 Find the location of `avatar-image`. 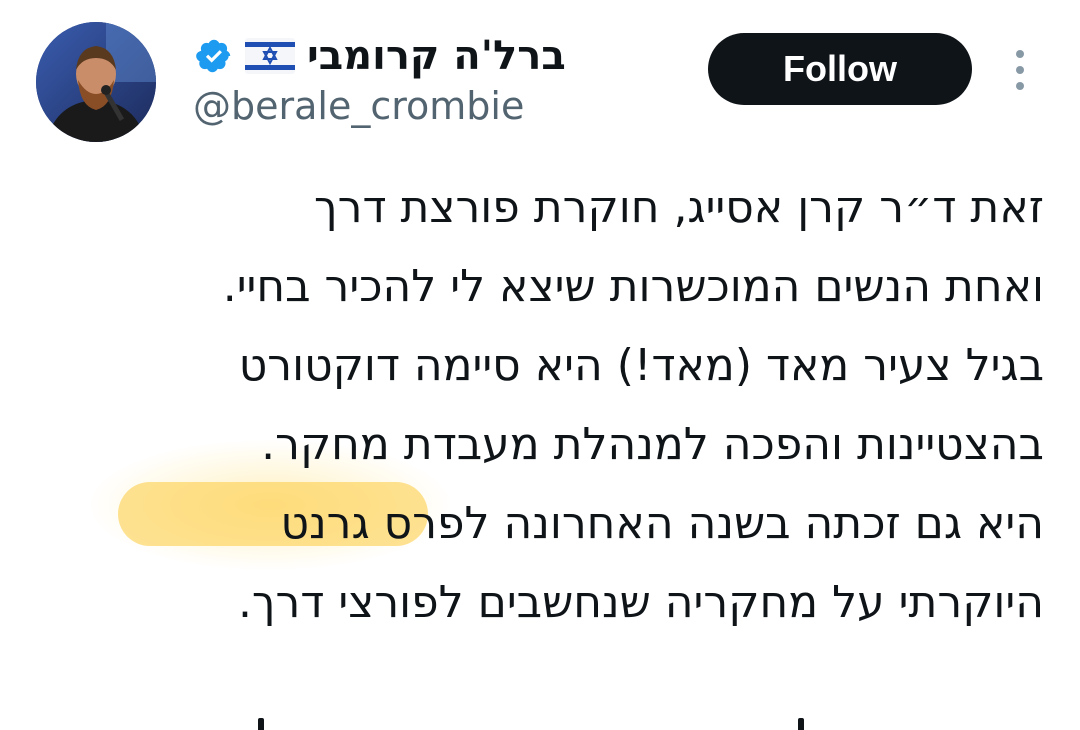

avatar-image is located at coordinates (96, 82).